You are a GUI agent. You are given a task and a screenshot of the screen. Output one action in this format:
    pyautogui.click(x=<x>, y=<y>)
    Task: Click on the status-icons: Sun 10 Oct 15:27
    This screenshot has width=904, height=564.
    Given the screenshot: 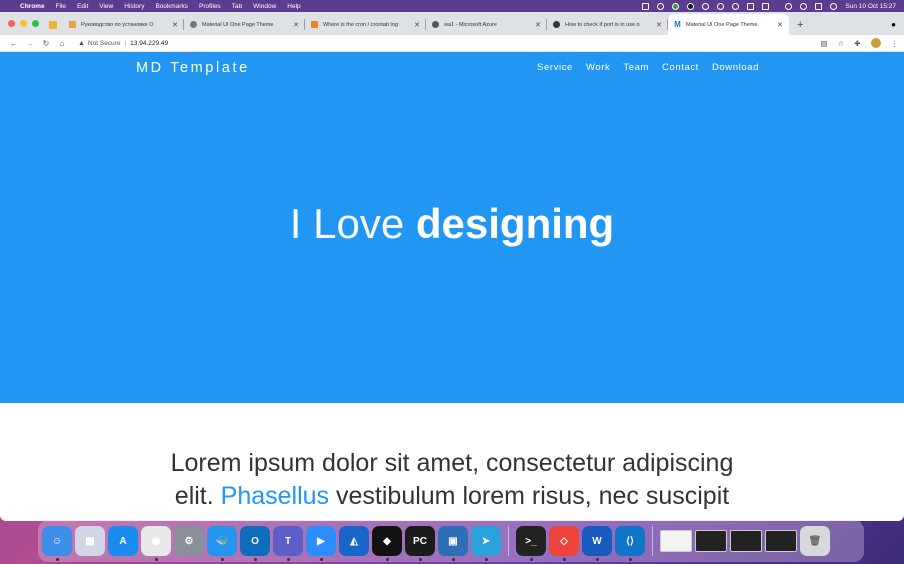 What is the action you would take?
    pyautogui.click(x=769, y=6)
    